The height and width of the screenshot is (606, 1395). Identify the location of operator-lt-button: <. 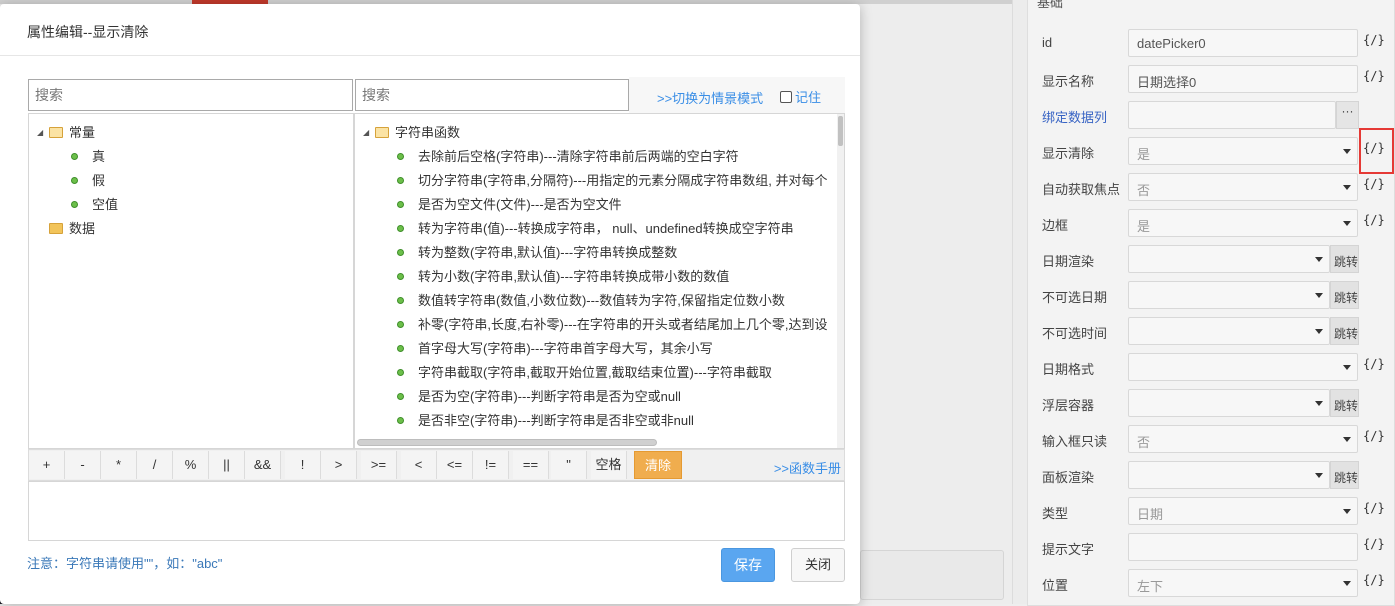
(419, 465).